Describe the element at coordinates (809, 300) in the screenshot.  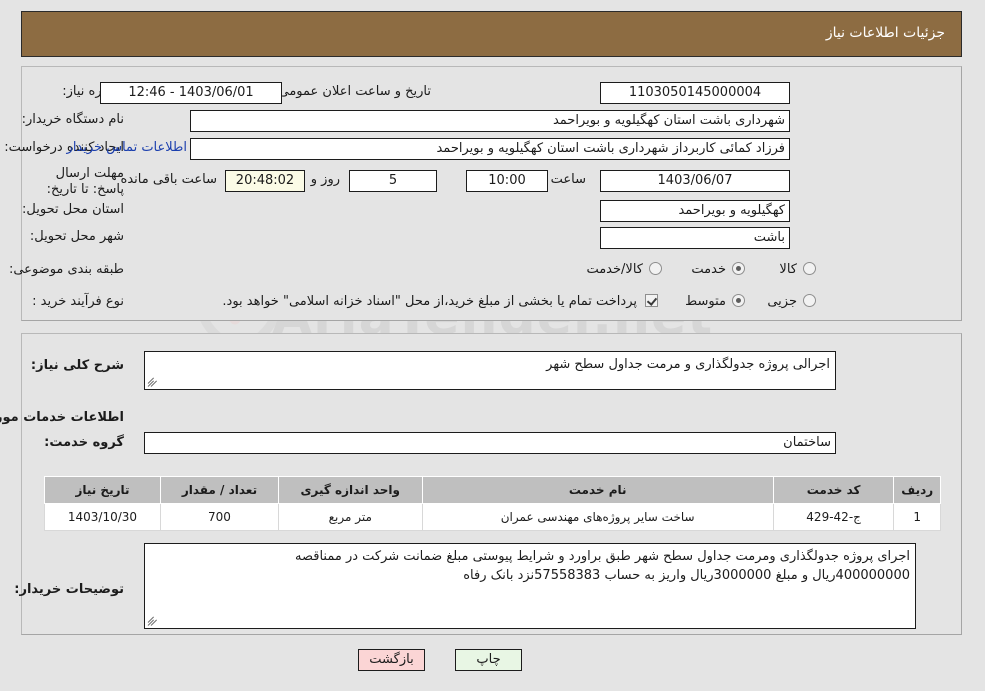
I see `radio-purchase-jozii` at that location.